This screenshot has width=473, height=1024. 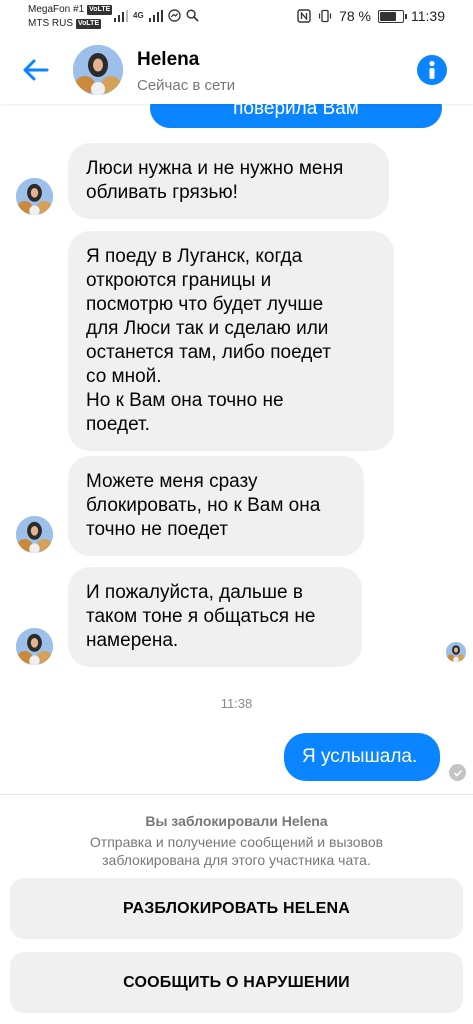 I want to click on info-button, so click(x=432, y=70).